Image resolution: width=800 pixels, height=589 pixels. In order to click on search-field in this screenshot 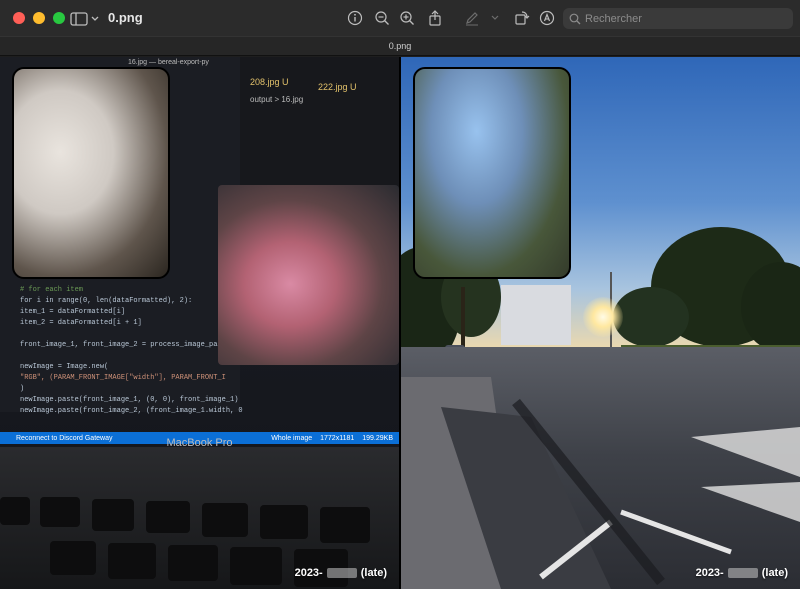, I will do `click(678, 18)`.